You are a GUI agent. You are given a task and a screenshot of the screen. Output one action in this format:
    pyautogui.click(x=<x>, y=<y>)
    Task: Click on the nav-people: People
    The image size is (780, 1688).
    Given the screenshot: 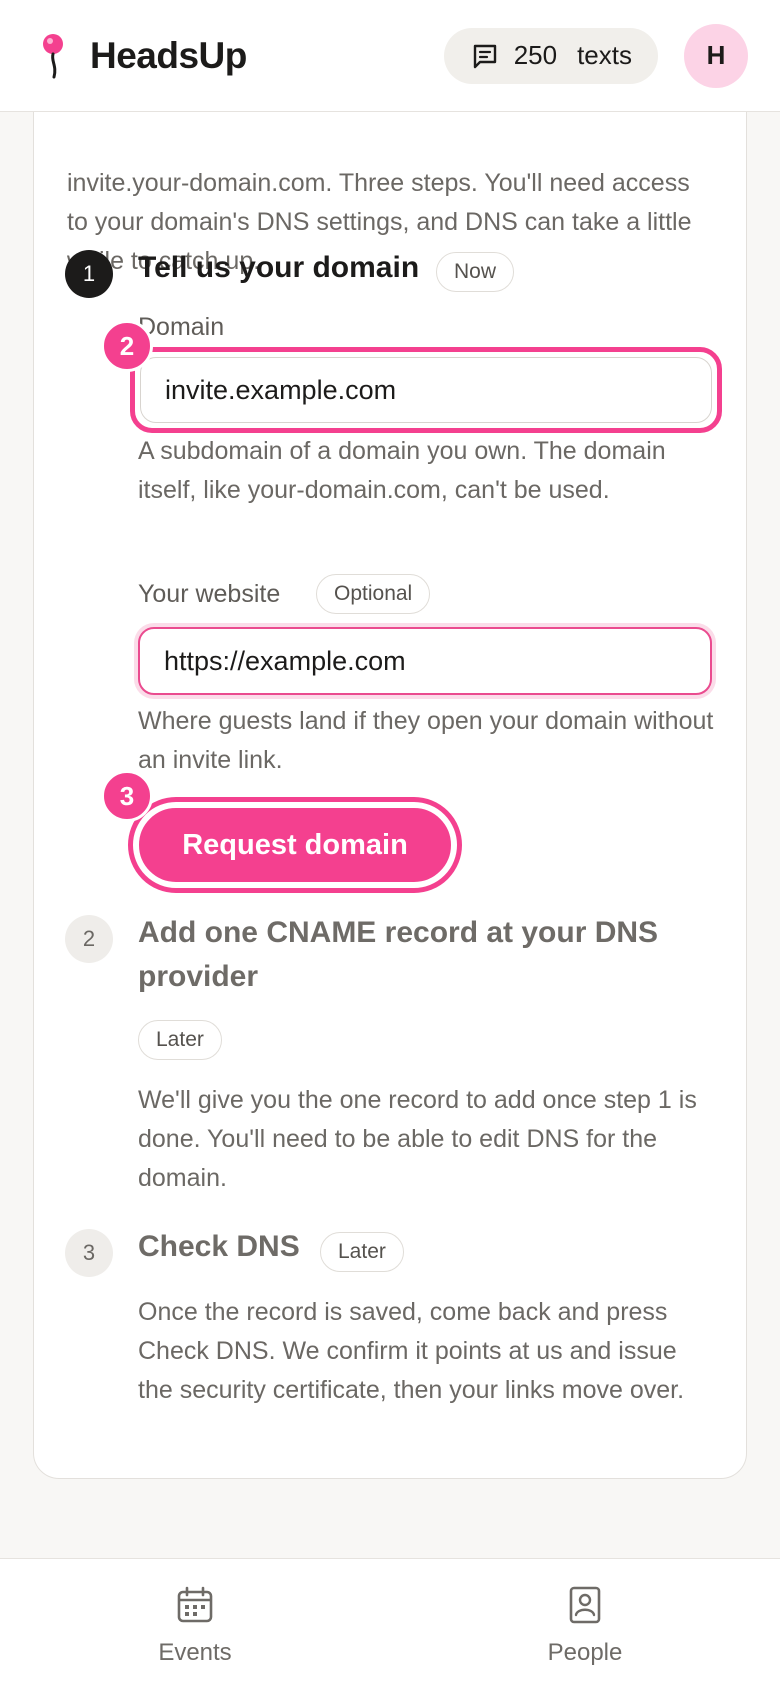 What is the action you would take?
    pyautogui.click(x=585, y=1626)
    